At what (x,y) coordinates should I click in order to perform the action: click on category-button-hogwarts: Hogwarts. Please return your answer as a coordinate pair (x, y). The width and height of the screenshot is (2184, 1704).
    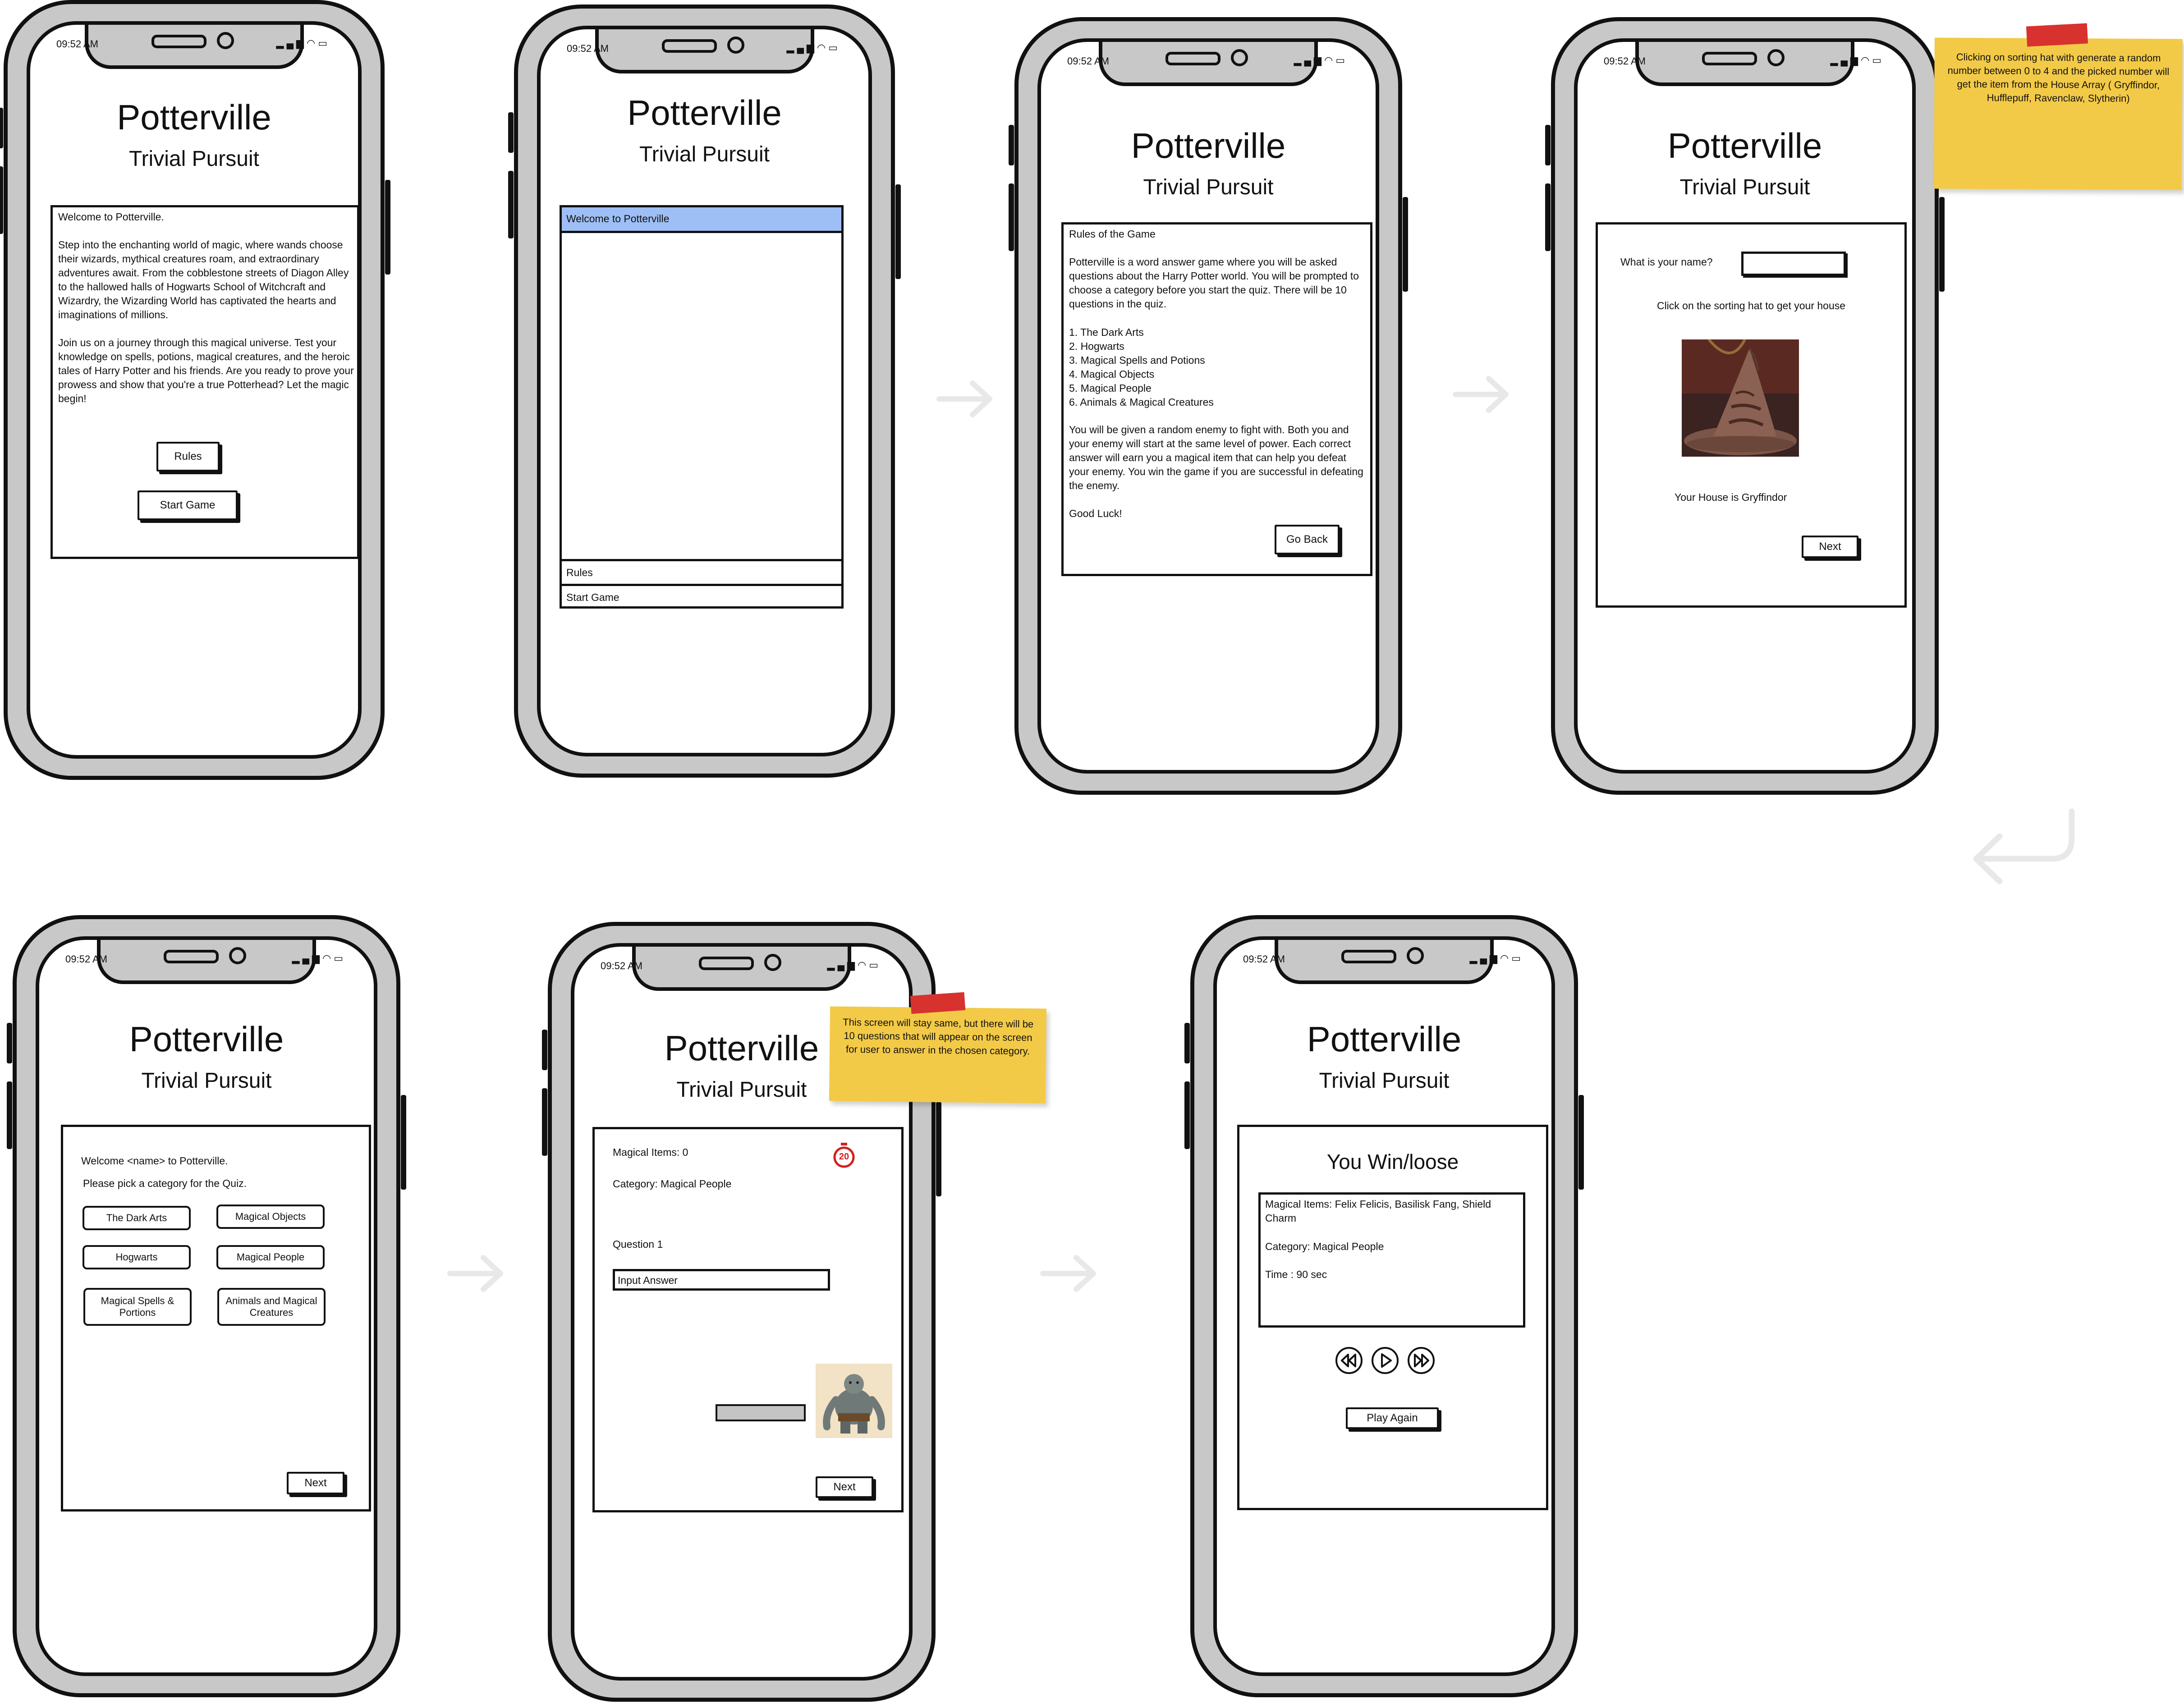
    Looking at the image, I should click on (137, 1257).